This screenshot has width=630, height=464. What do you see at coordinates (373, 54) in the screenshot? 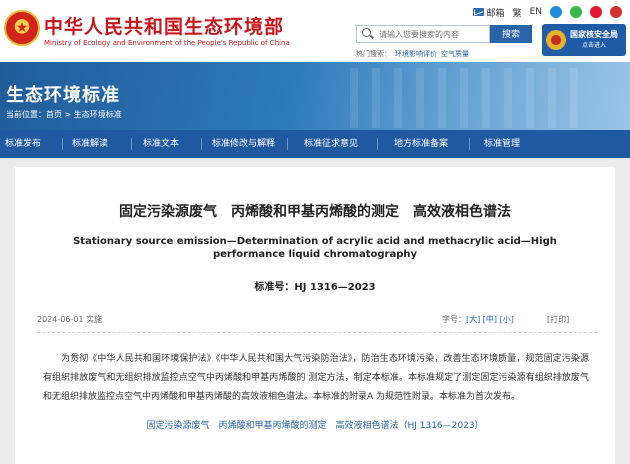
I see `hot-search-label: 热门搜索：` at bounding box center [373, 54].